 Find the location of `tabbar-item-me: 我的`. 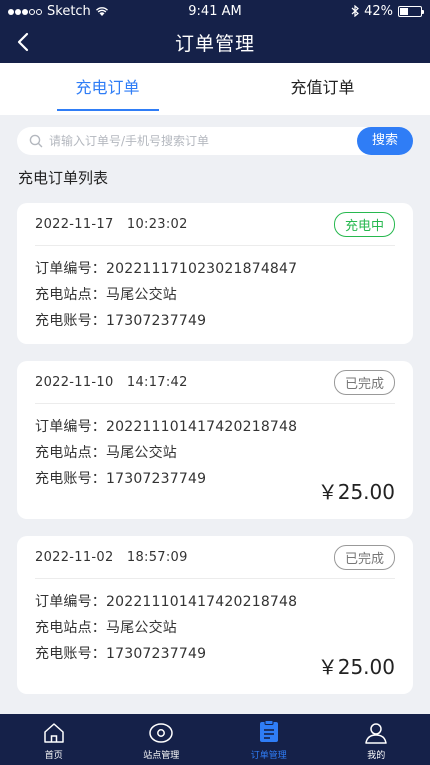

tabbar-item-me: 我的 is located at coordinates (376, 739).